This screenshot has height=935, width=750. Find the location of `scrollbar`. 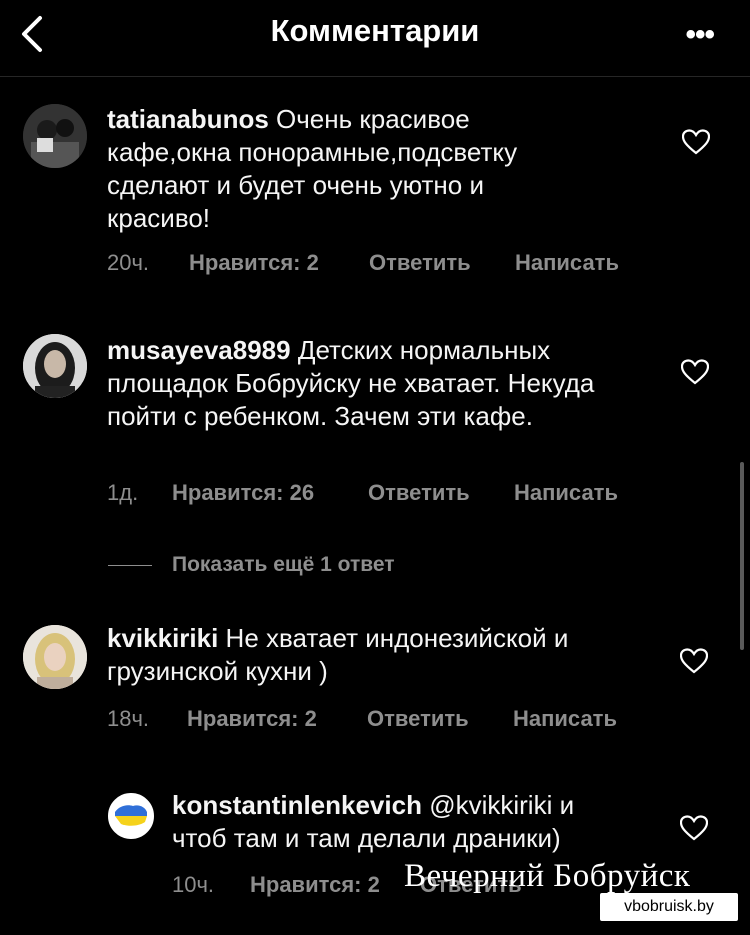

scrollbar is located at coordinates (742, 556).